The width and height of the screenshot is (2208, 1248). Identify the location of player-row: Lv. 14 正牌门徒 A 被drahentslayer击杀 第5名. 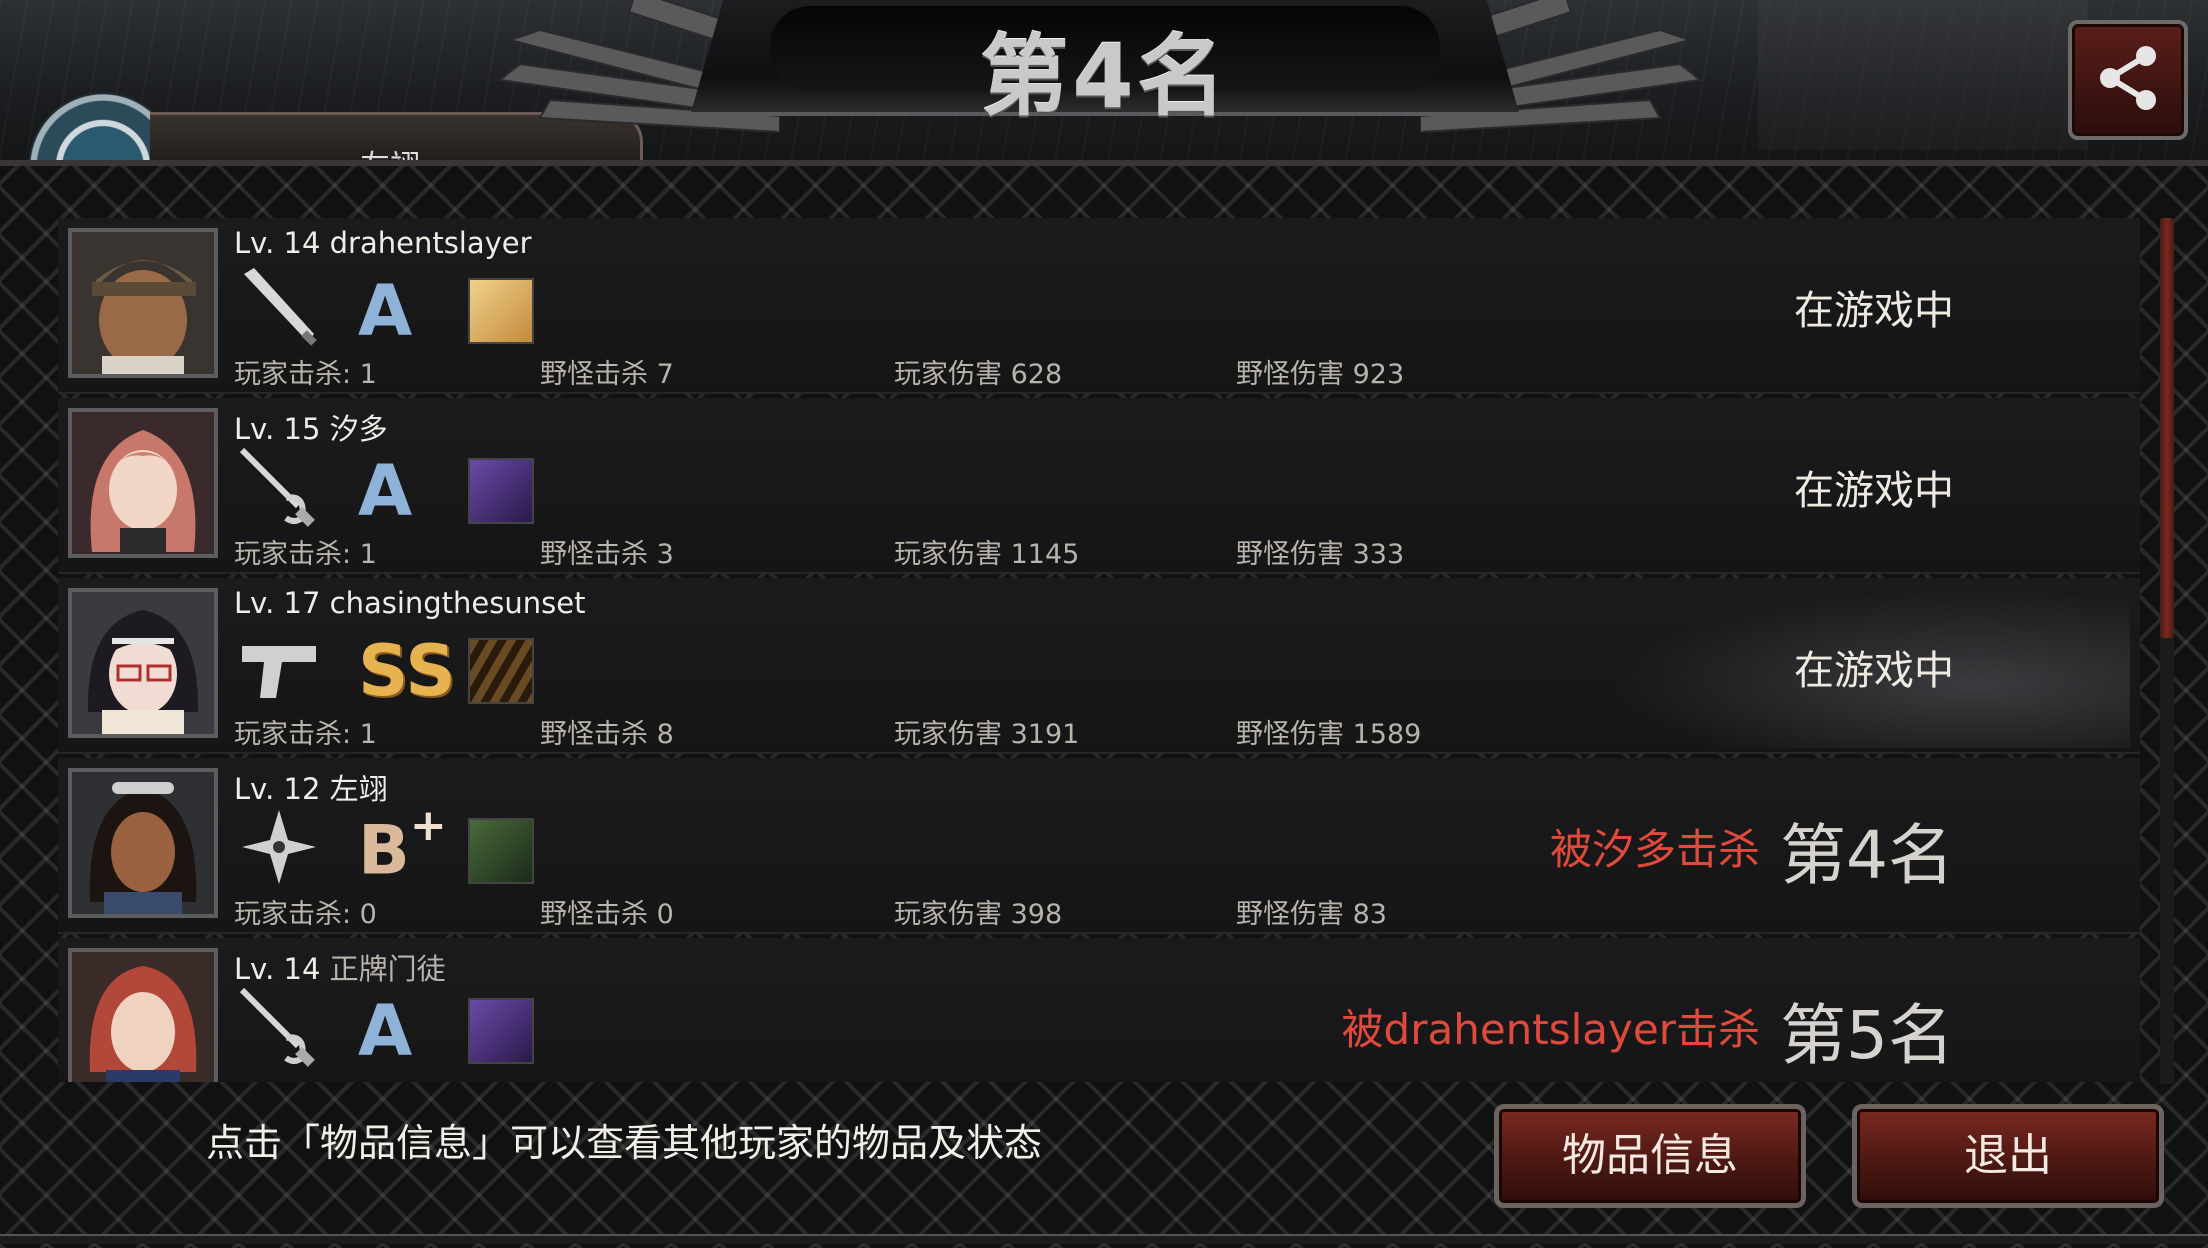
(1099, 1010).